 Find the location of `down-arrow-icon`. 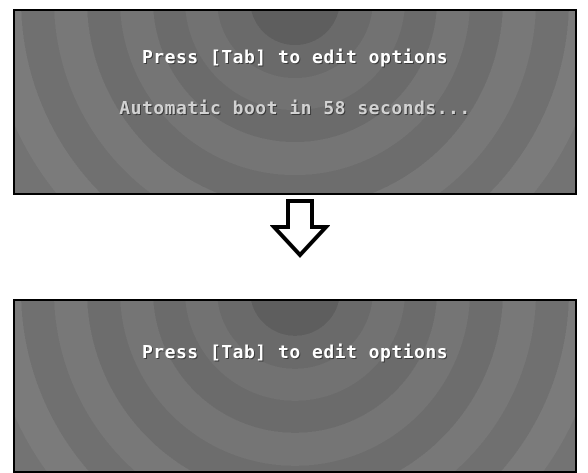

down-arrow-icon is located at coordinates (300, 228).